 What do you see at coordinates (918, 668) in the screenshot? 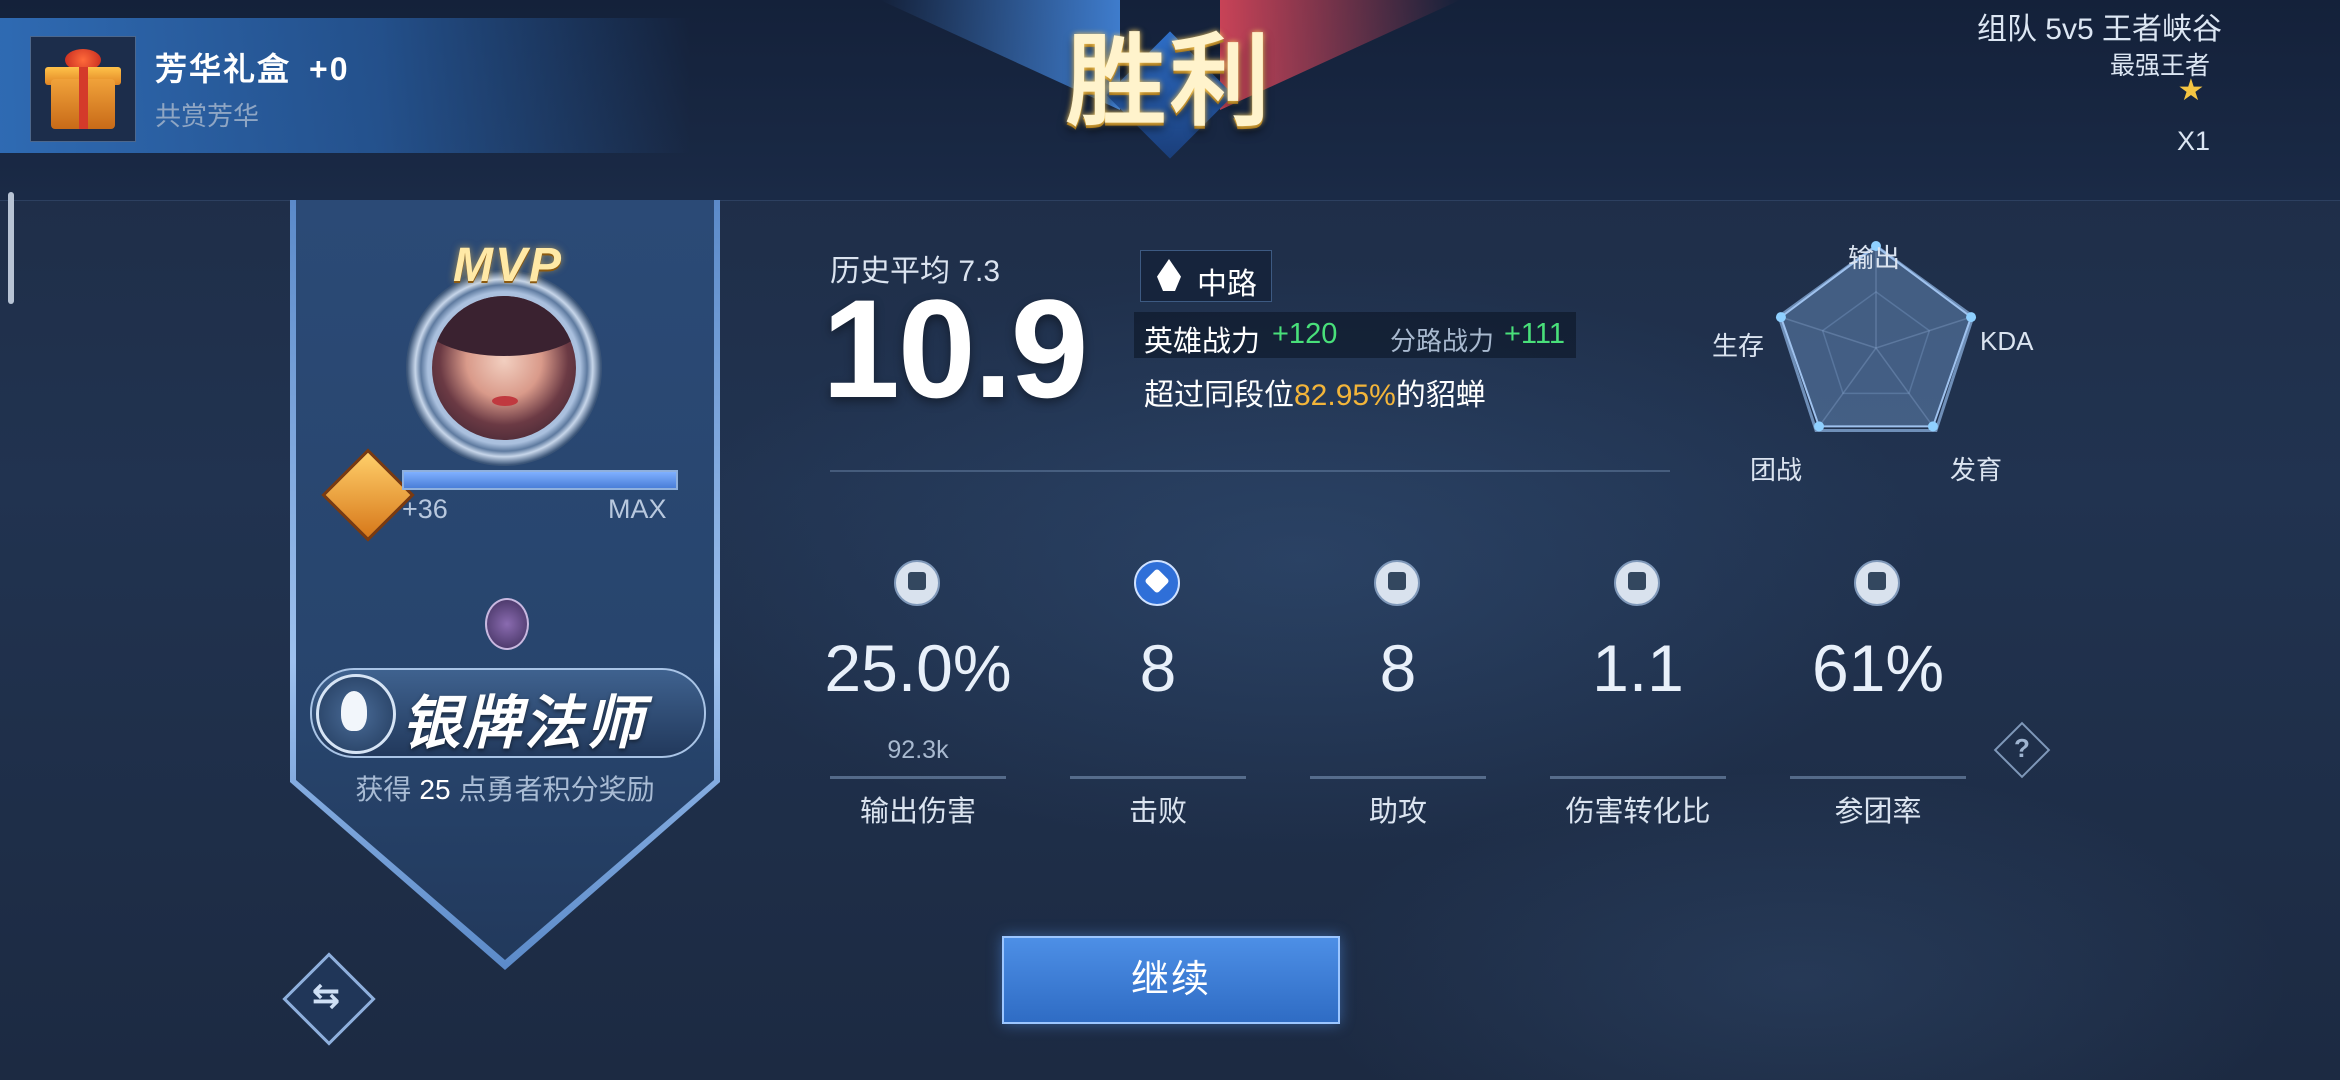
I see `stat-value: 25.0%` at bounding box center [918, 668].